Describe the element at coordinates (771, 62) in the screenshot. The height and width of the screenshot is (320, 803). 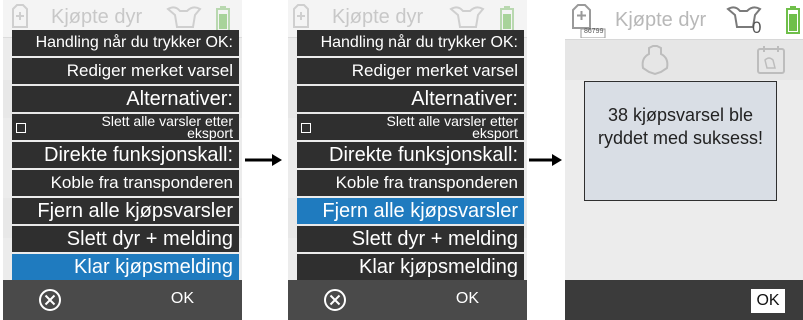
I see `calendar-cow-icon` at that location.